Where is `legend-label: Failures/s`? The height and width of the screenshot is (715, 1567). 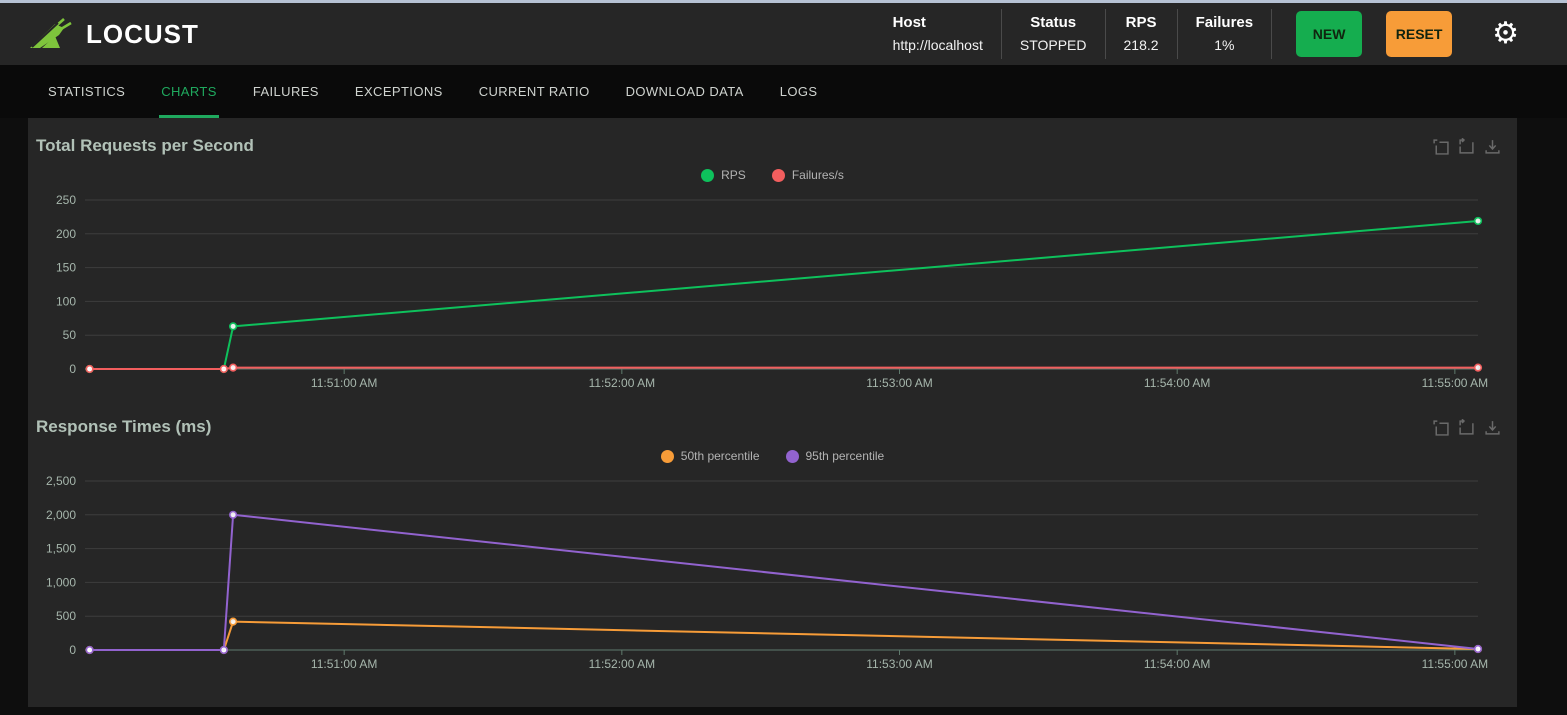
legend-label: Failures/s is located at coordinates (817, 175).